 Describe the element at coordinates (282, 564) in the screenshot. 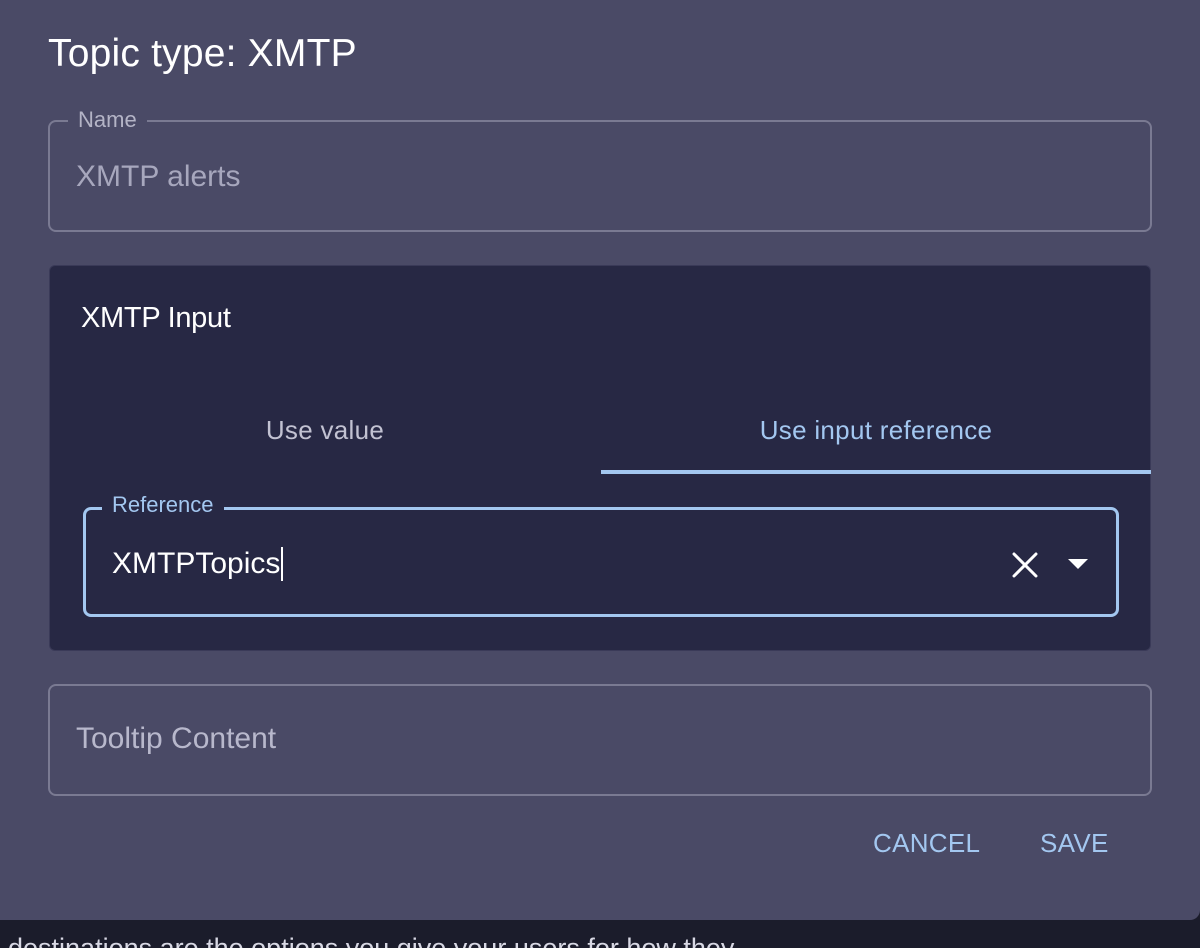

I see `text-caret` at that location.